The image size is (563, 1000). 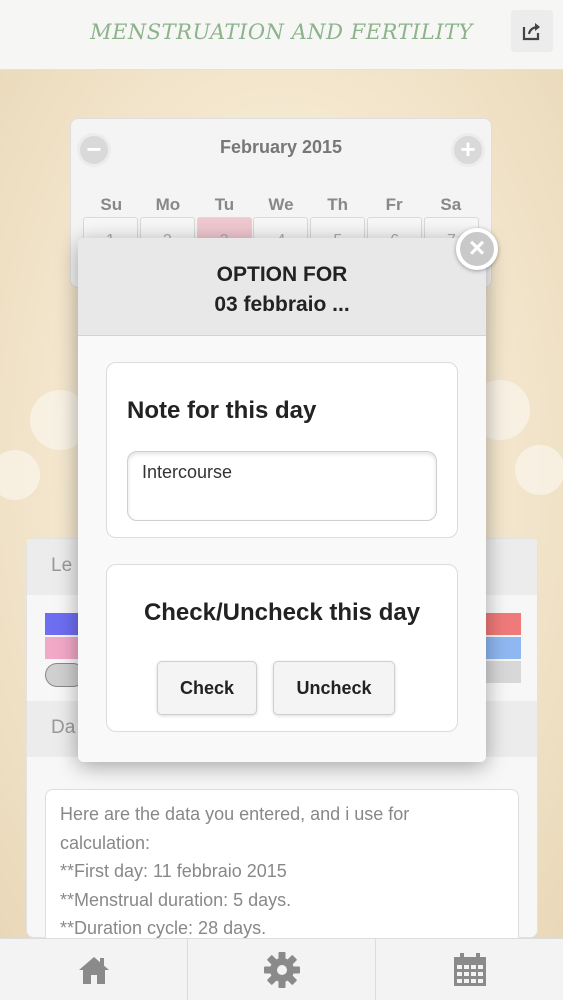 What do you see at coordinates (282, 612) in the screenshot?
I see `check-title: Check/Uncheck this day` at bounding box center [282, 612].